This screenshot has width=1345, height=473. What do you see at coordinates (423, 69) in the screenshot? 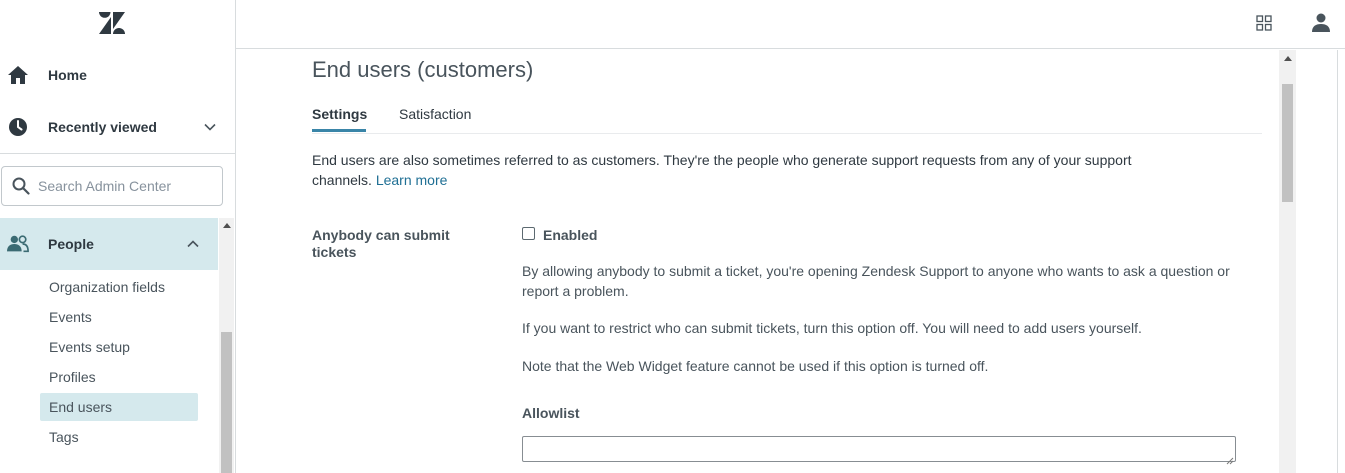
I see `page-title: End users (customers)` at bounding box center [423, 69].